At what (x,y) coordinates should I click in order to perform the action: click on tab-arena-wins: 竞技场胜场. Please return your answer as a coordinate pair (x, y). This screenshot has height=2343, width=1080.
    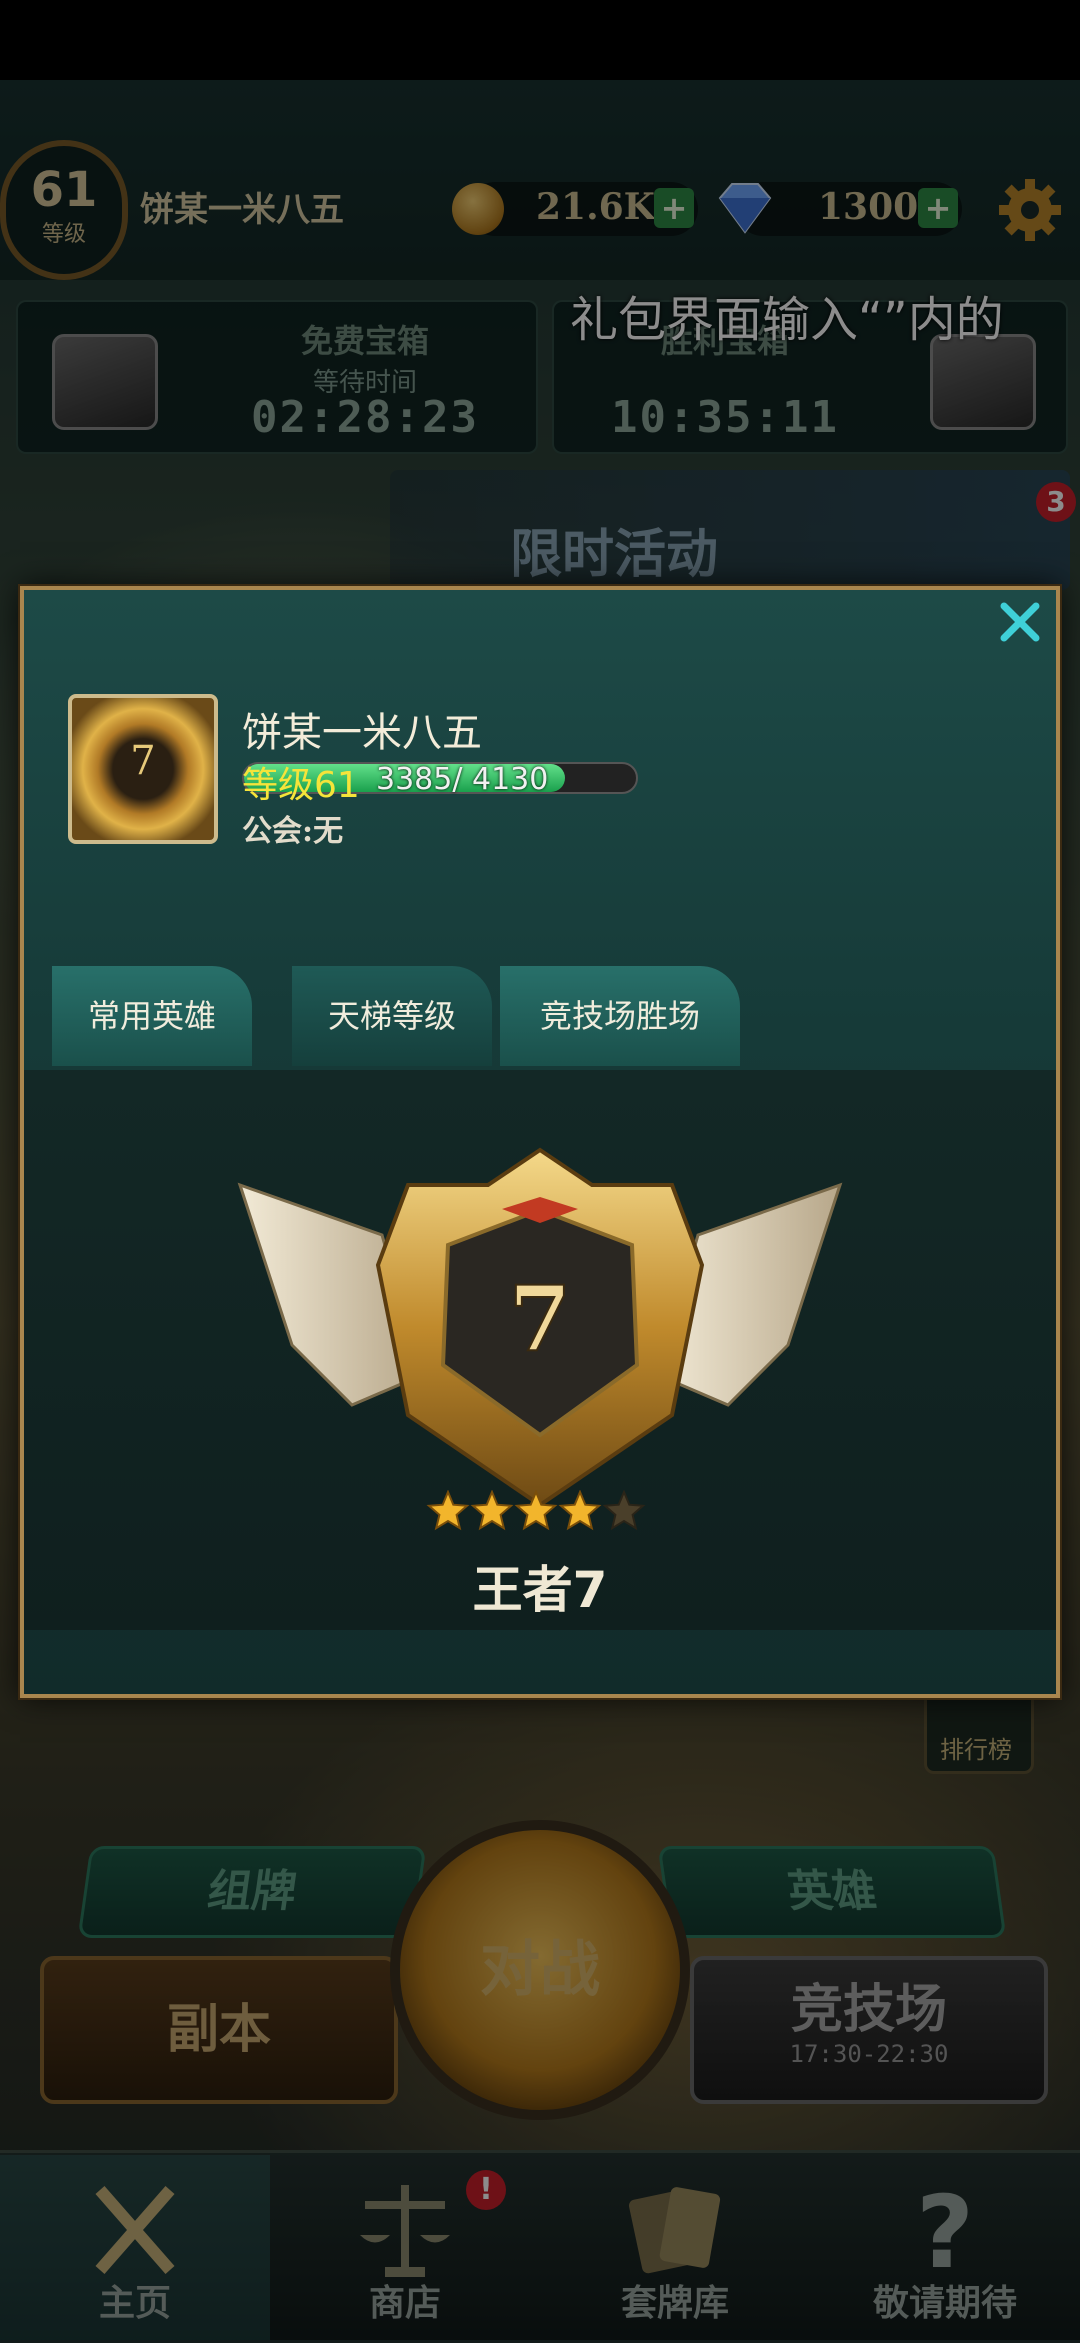
    Looking at the image, I should click on (620, 1016).